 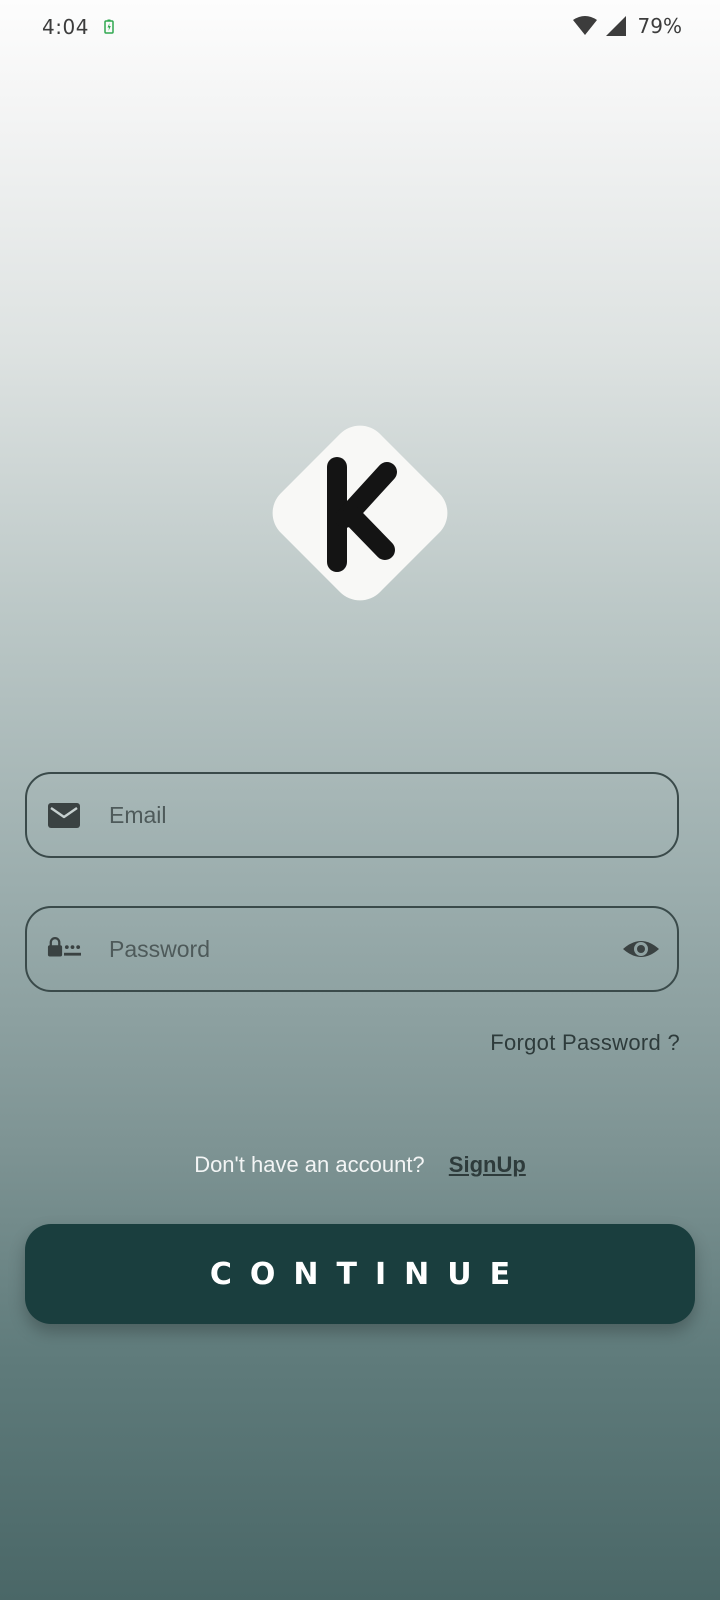 I want to click on email-input, so click(x=358, y=815).